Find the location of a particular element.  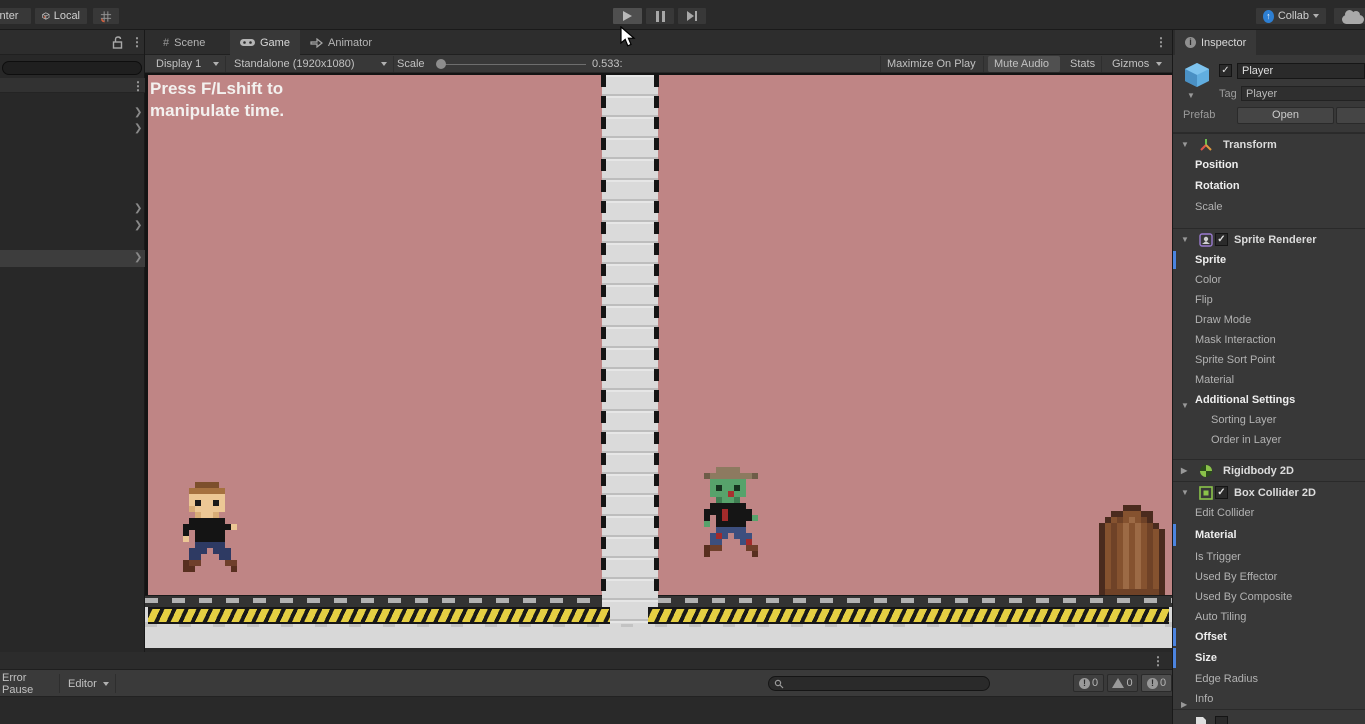

stats-toggle: Stats is located at coordinates (1083, 64).